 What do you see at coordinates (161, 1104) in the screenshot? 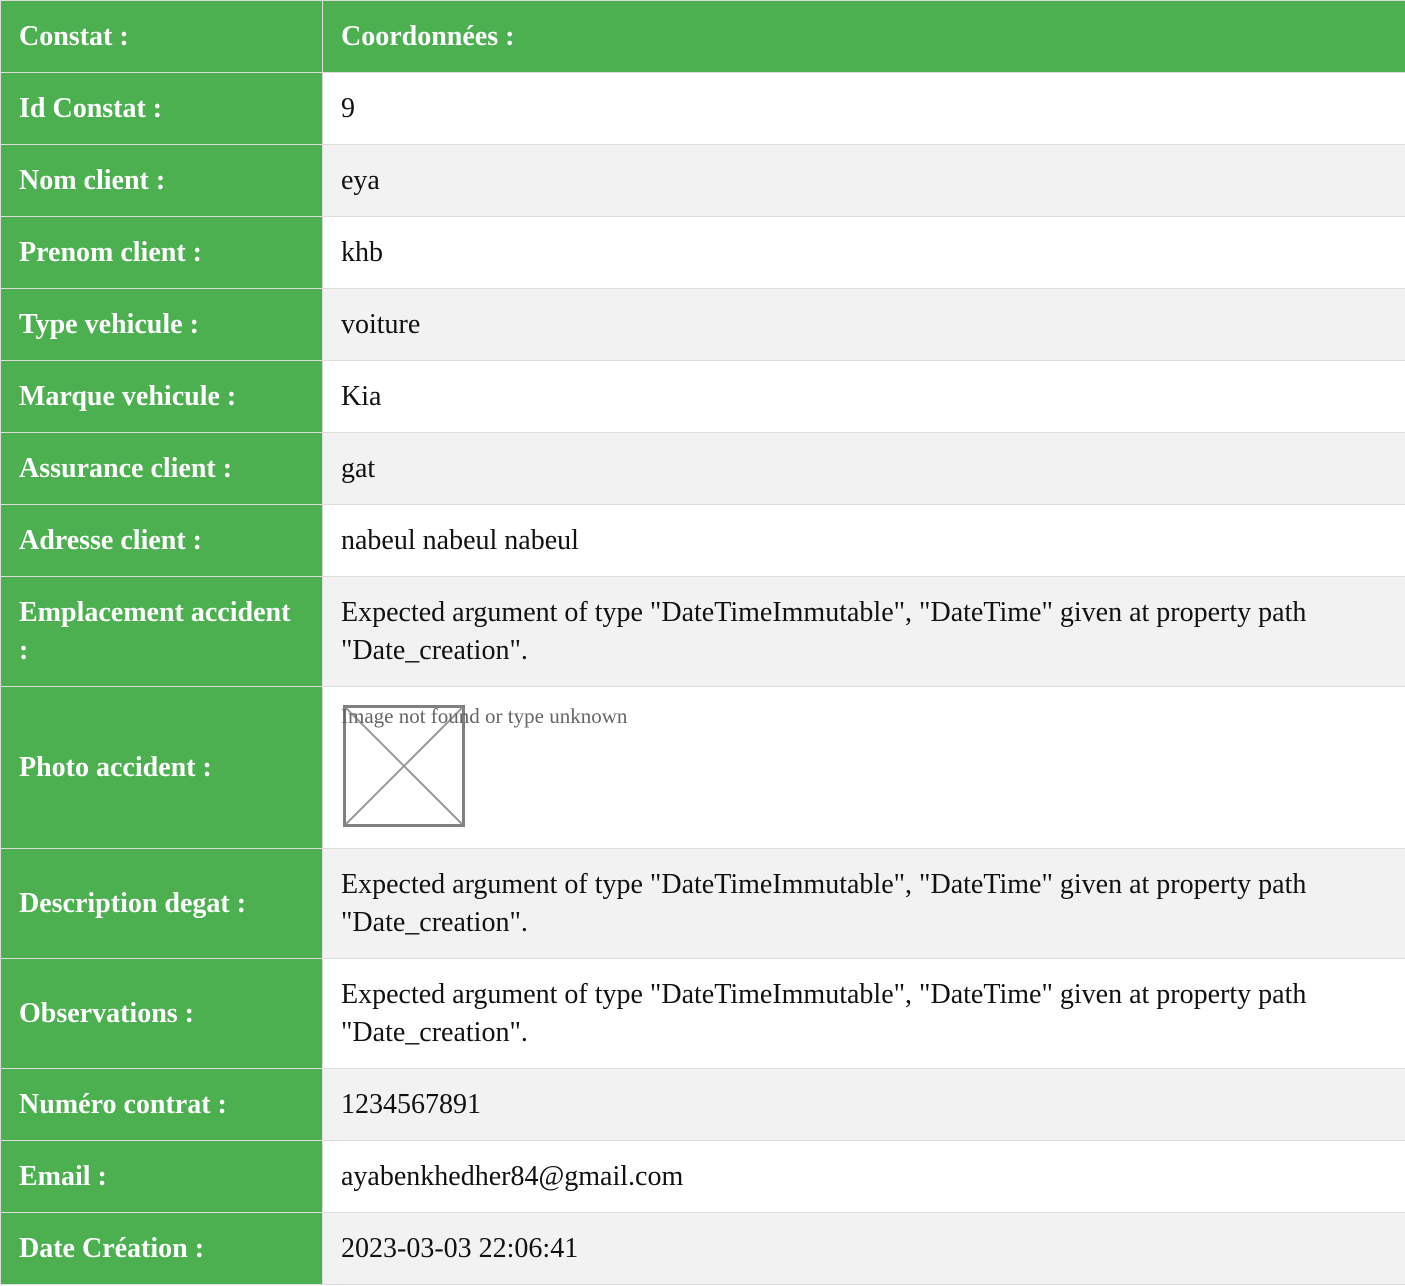
I see `label-numero-contrat: Numéro contrat :` at bounding box center [161, 1104].